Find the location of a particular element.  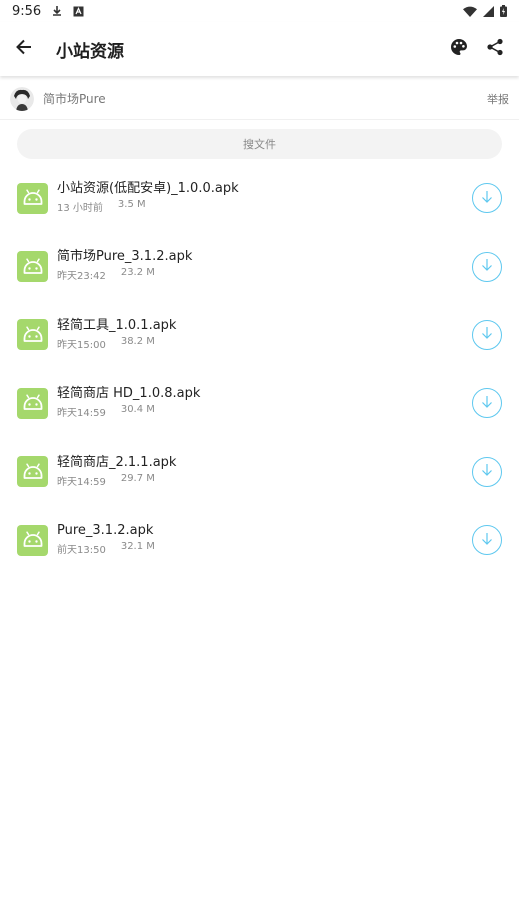

share-icon is located at coordinates (495, 49).